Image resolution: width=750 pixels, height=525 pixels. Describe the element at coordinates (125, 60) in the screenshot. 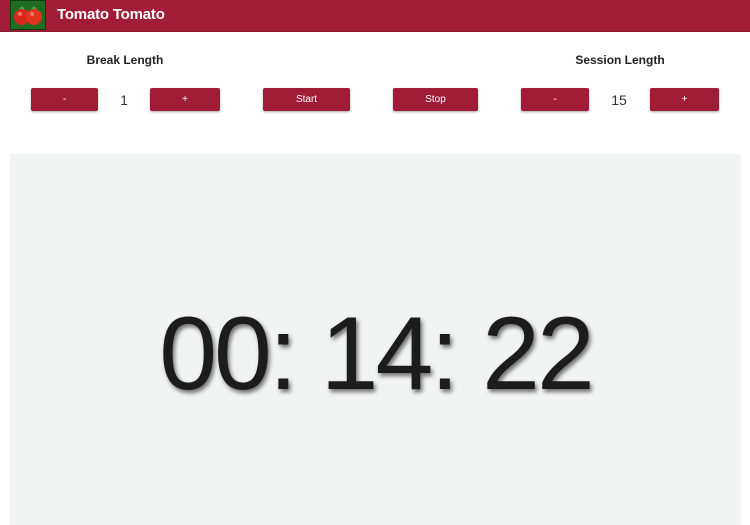

I see `break-length-label: Break Length` at that location.